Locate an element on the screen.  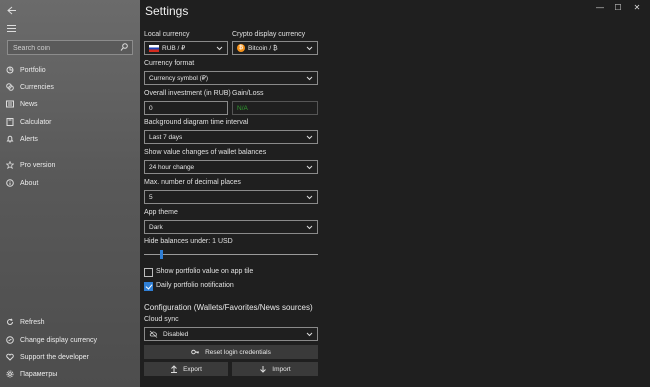
currencies-icon is located at coordinates (10, 87).